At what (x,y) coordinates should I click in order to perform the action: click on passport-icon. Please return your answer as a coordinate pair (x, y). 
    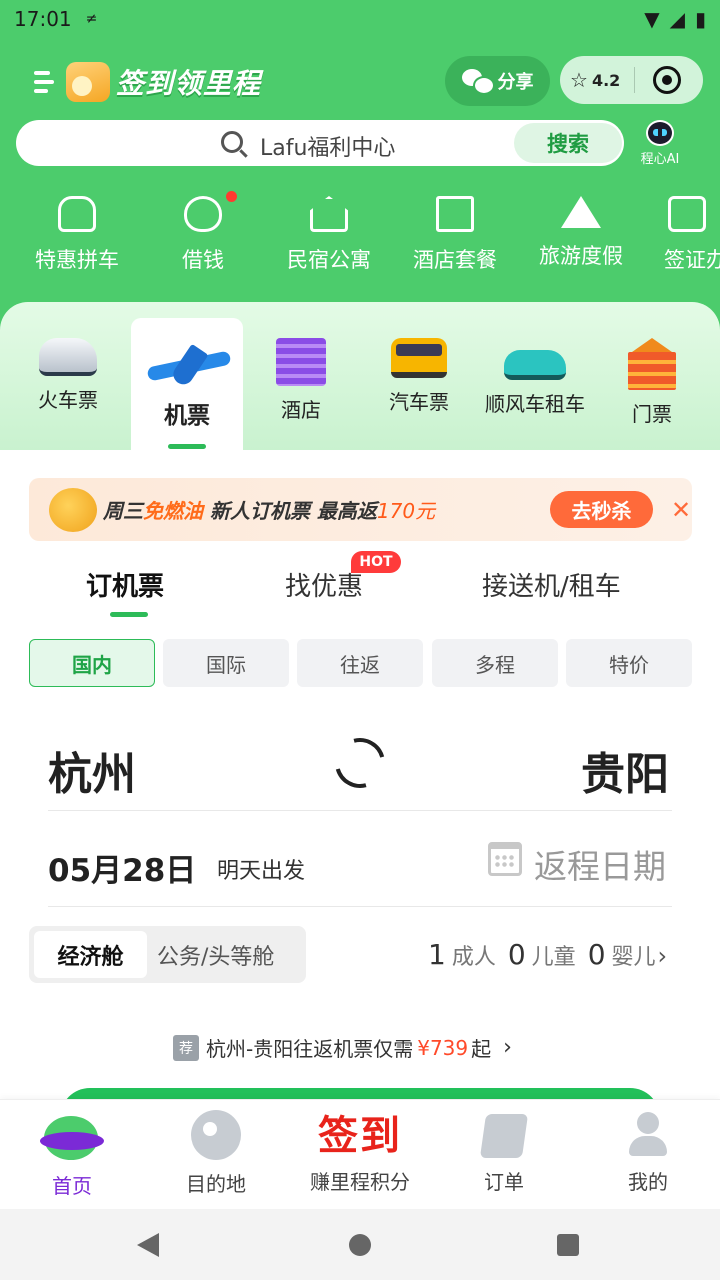
    Looking at the image, I should click on (687, 214).